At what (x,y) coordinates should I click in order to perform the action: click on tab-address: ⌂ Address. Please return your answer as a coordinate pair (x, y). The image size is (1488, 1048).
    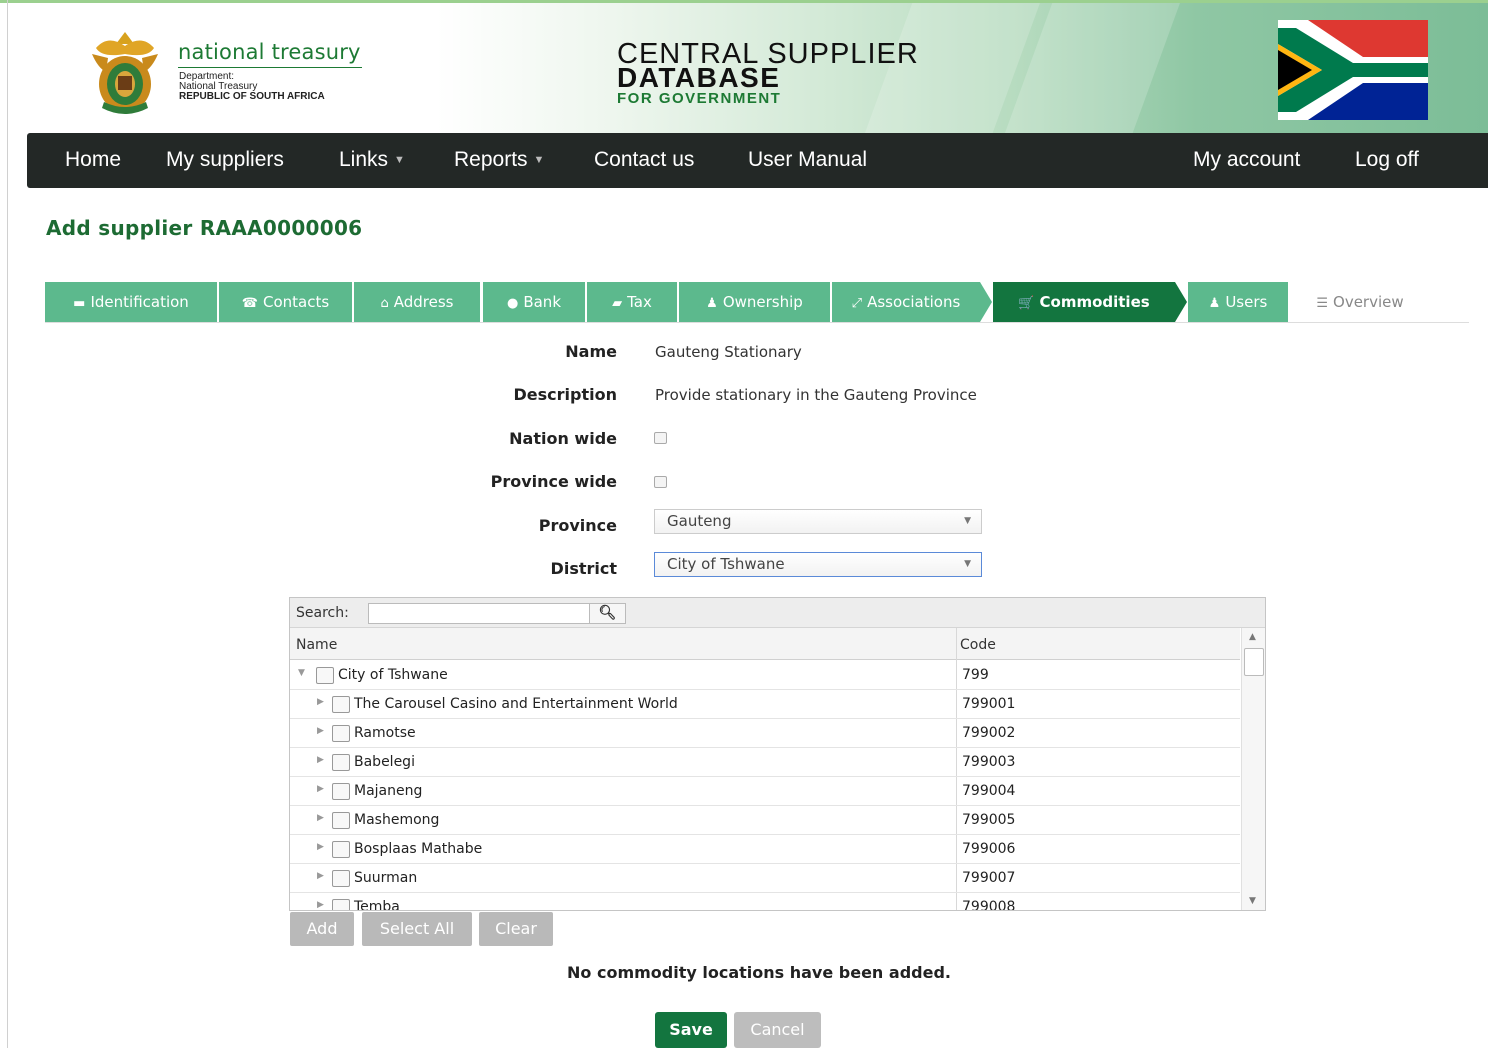
    Looking at the image, I should click on (417, 302).